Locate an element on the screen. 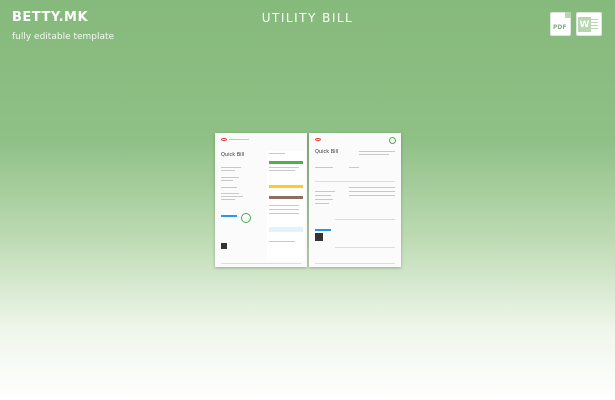 Image resolution: width=615 pixels, height=400 pixels. amount-accent is located at coordinates (229, 216).